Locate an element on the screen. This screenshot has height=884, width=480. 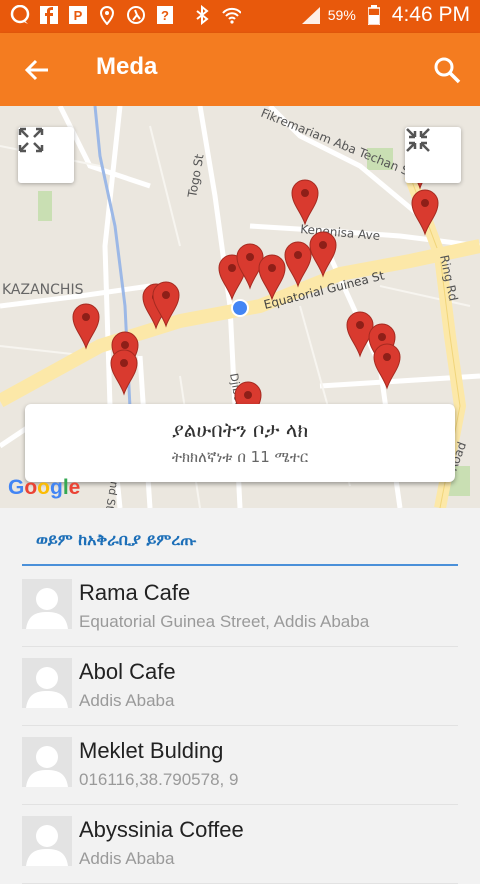
google-logo: Google is located at coordinates (44, 487).